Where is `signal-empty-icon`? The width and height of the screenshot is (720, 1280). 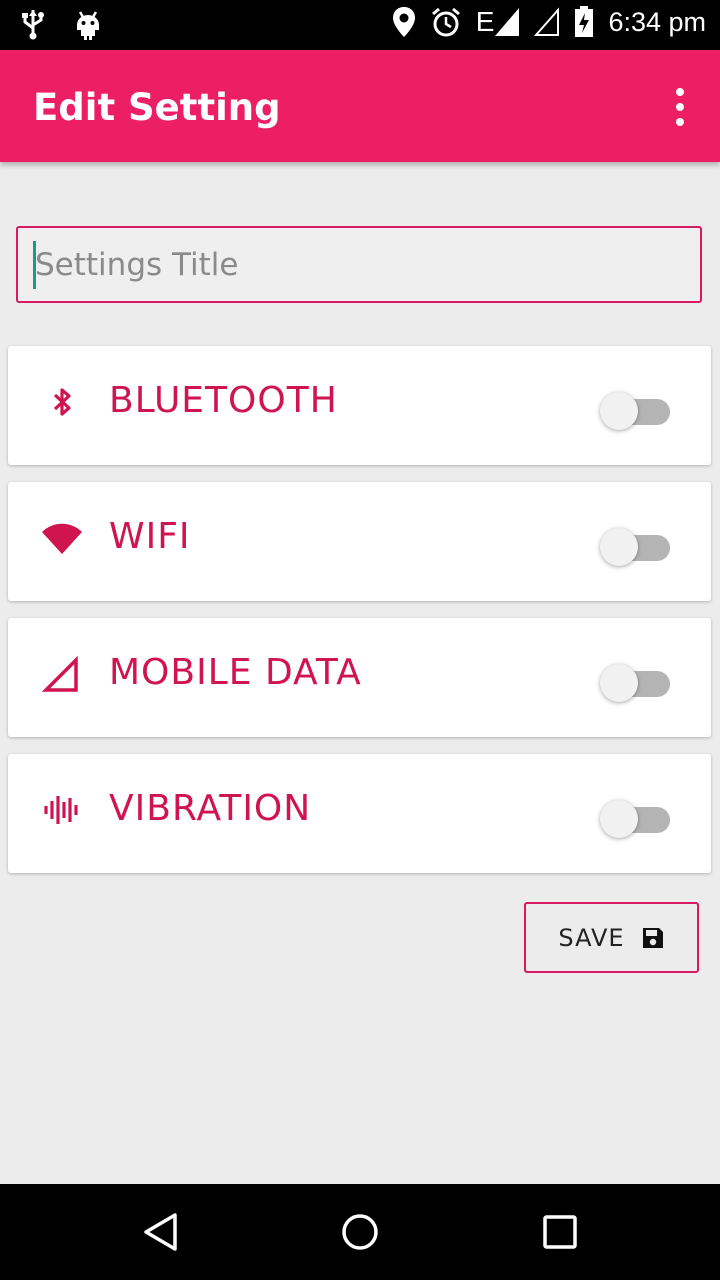
signal-empty-icon is located at coordinates (547, 21).